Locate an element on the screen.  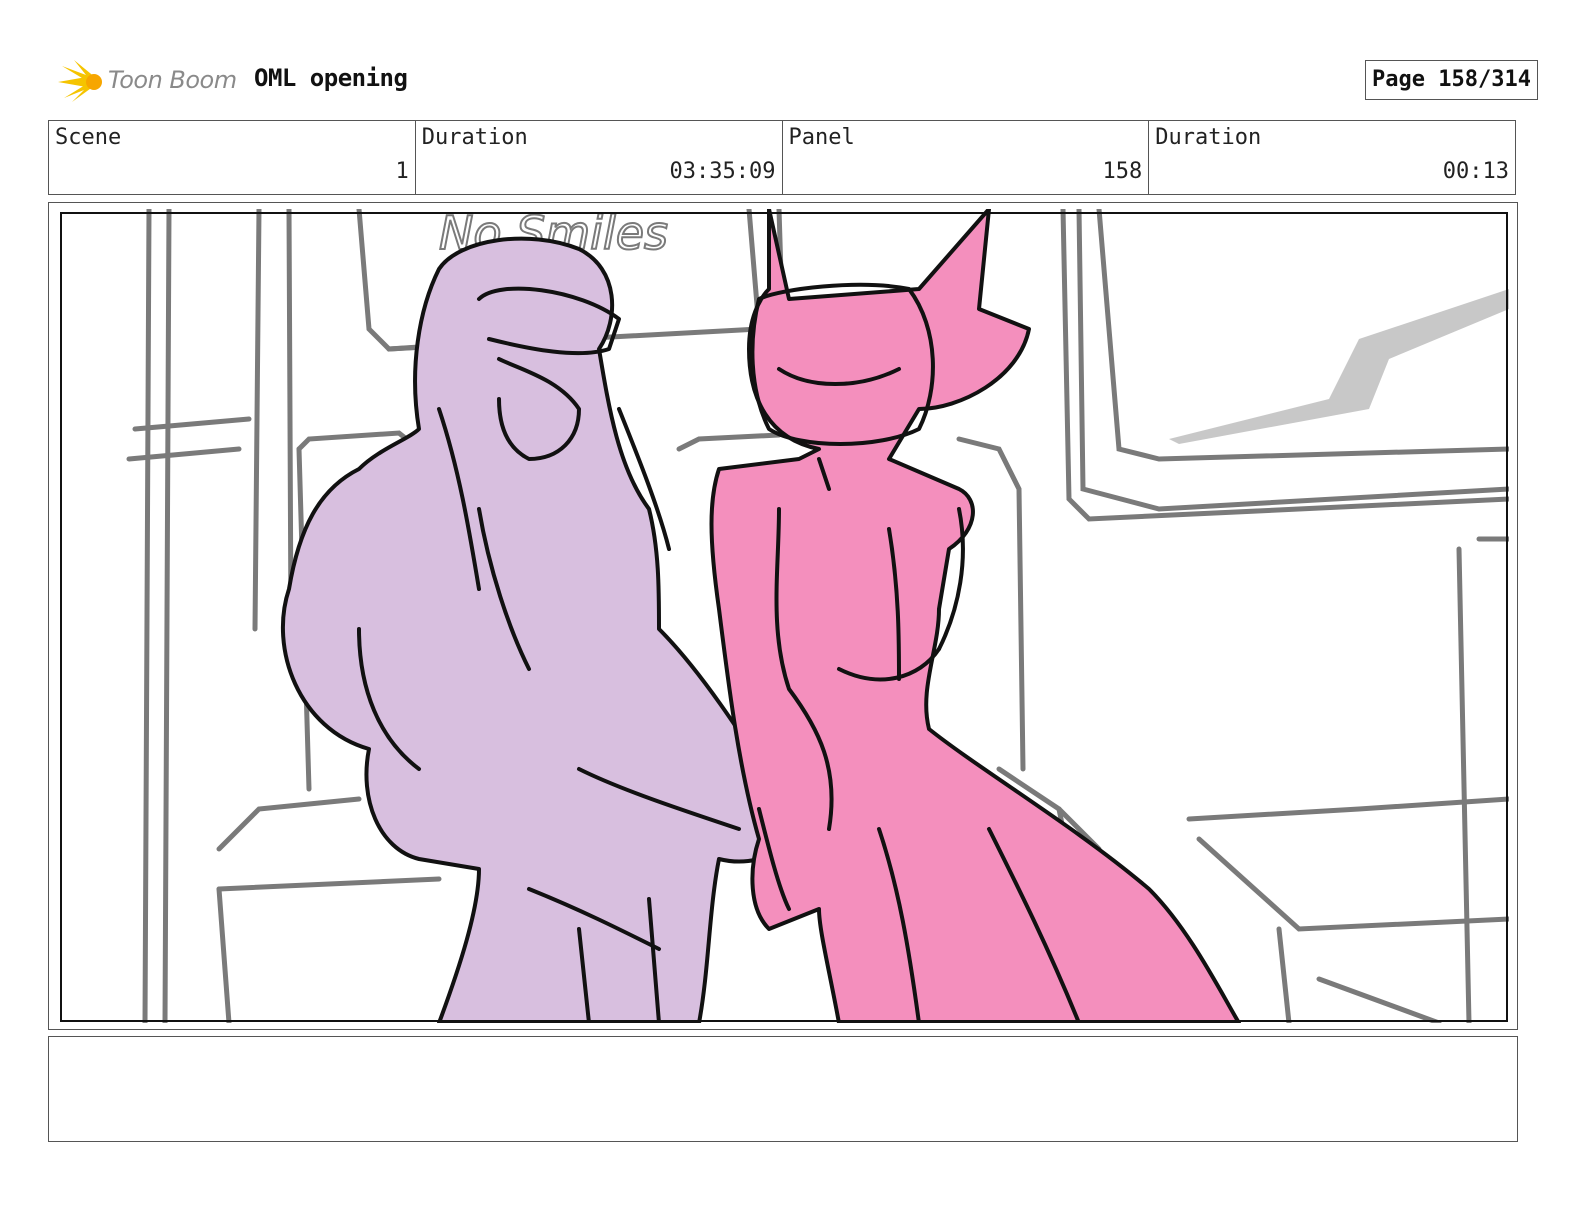
scene-value: 1 is located at coordinates (402, 171).